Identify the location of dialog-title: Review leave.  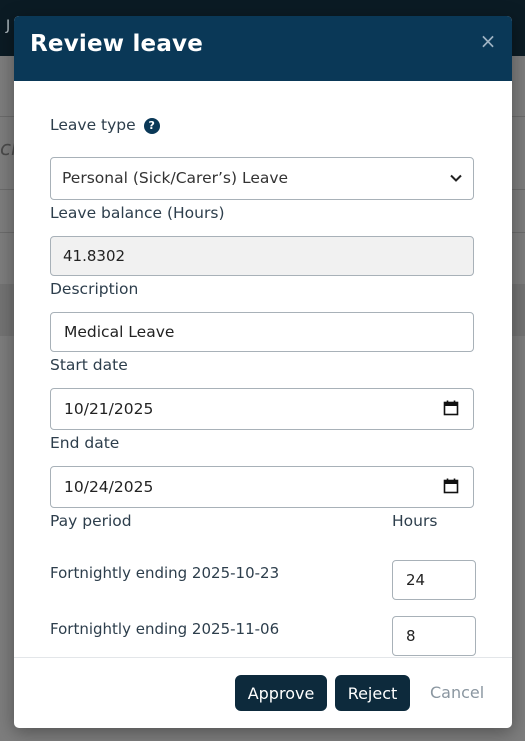
(117, 44).